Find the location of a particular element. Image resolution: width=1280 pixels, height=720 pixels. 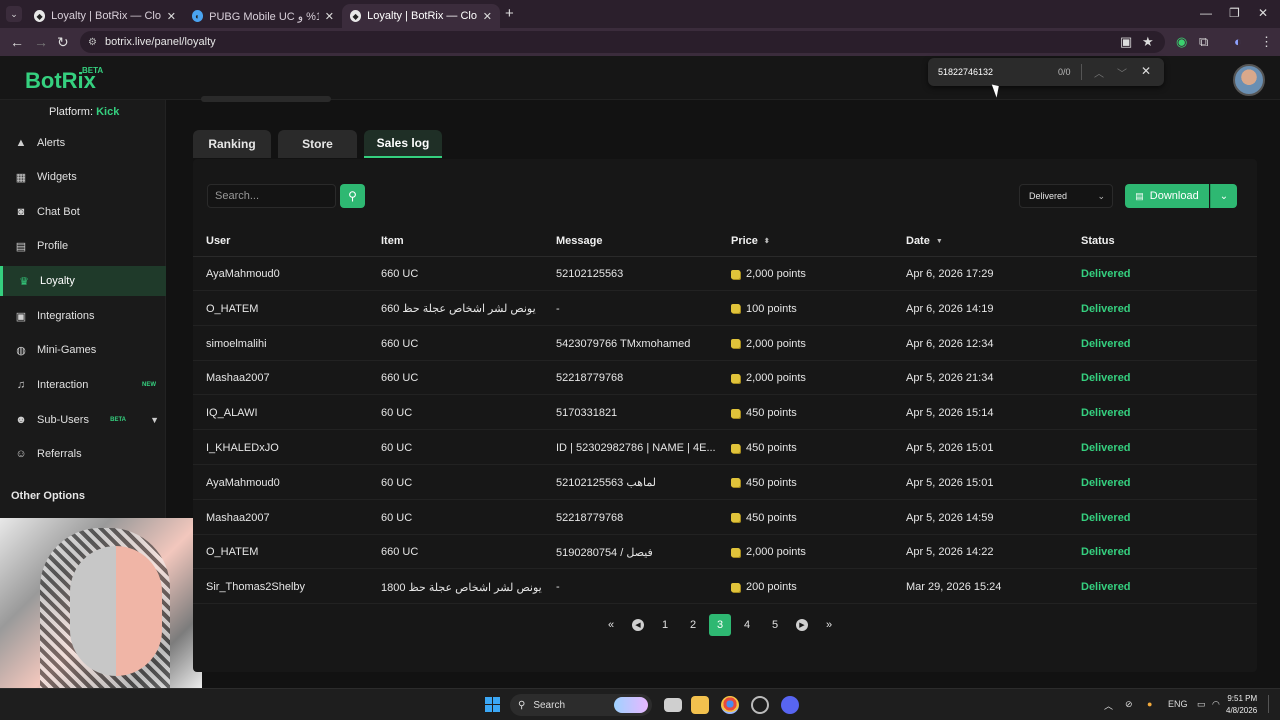

cell-item: 660 UC is located at coordinates (399, 344).